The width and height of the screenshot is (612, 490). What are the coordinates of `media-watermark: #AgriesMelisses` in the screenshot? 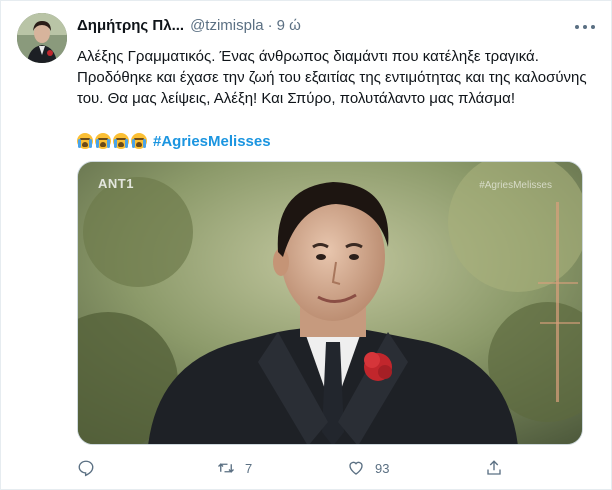 It's located at (515, 185).